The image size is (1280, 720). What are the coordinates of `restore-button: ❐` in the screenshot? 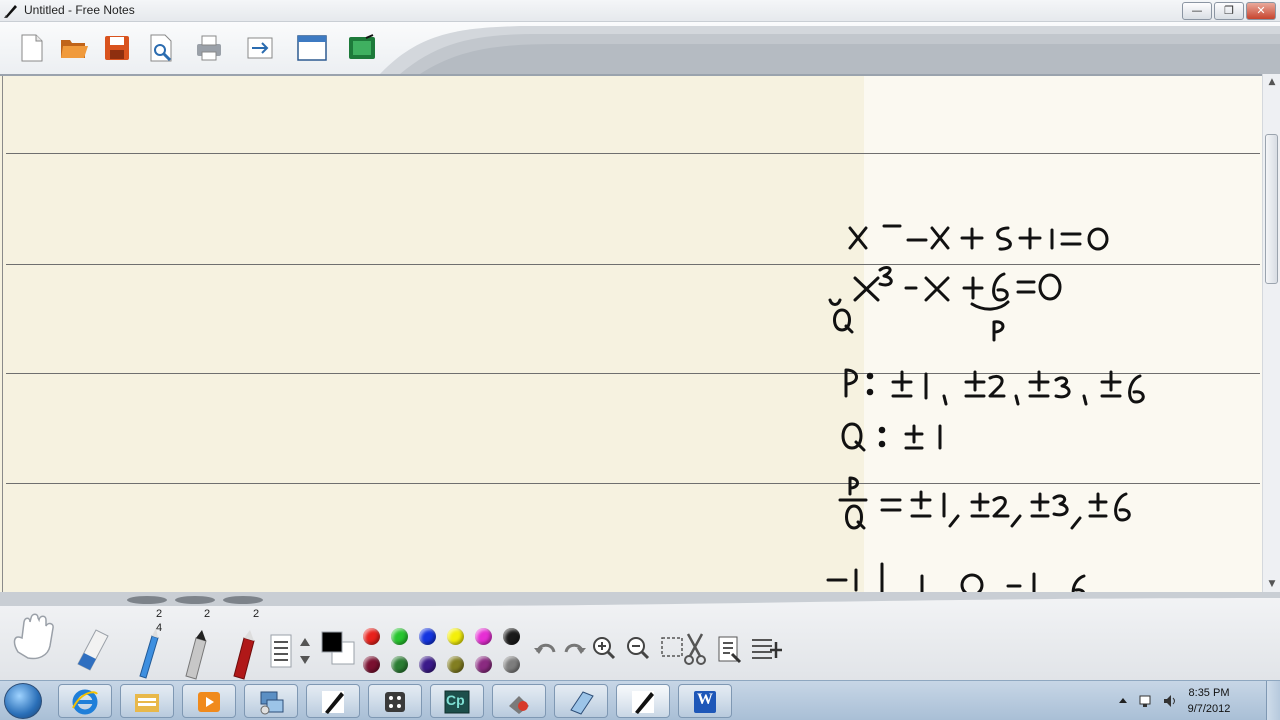 It's located at (1229, 11).